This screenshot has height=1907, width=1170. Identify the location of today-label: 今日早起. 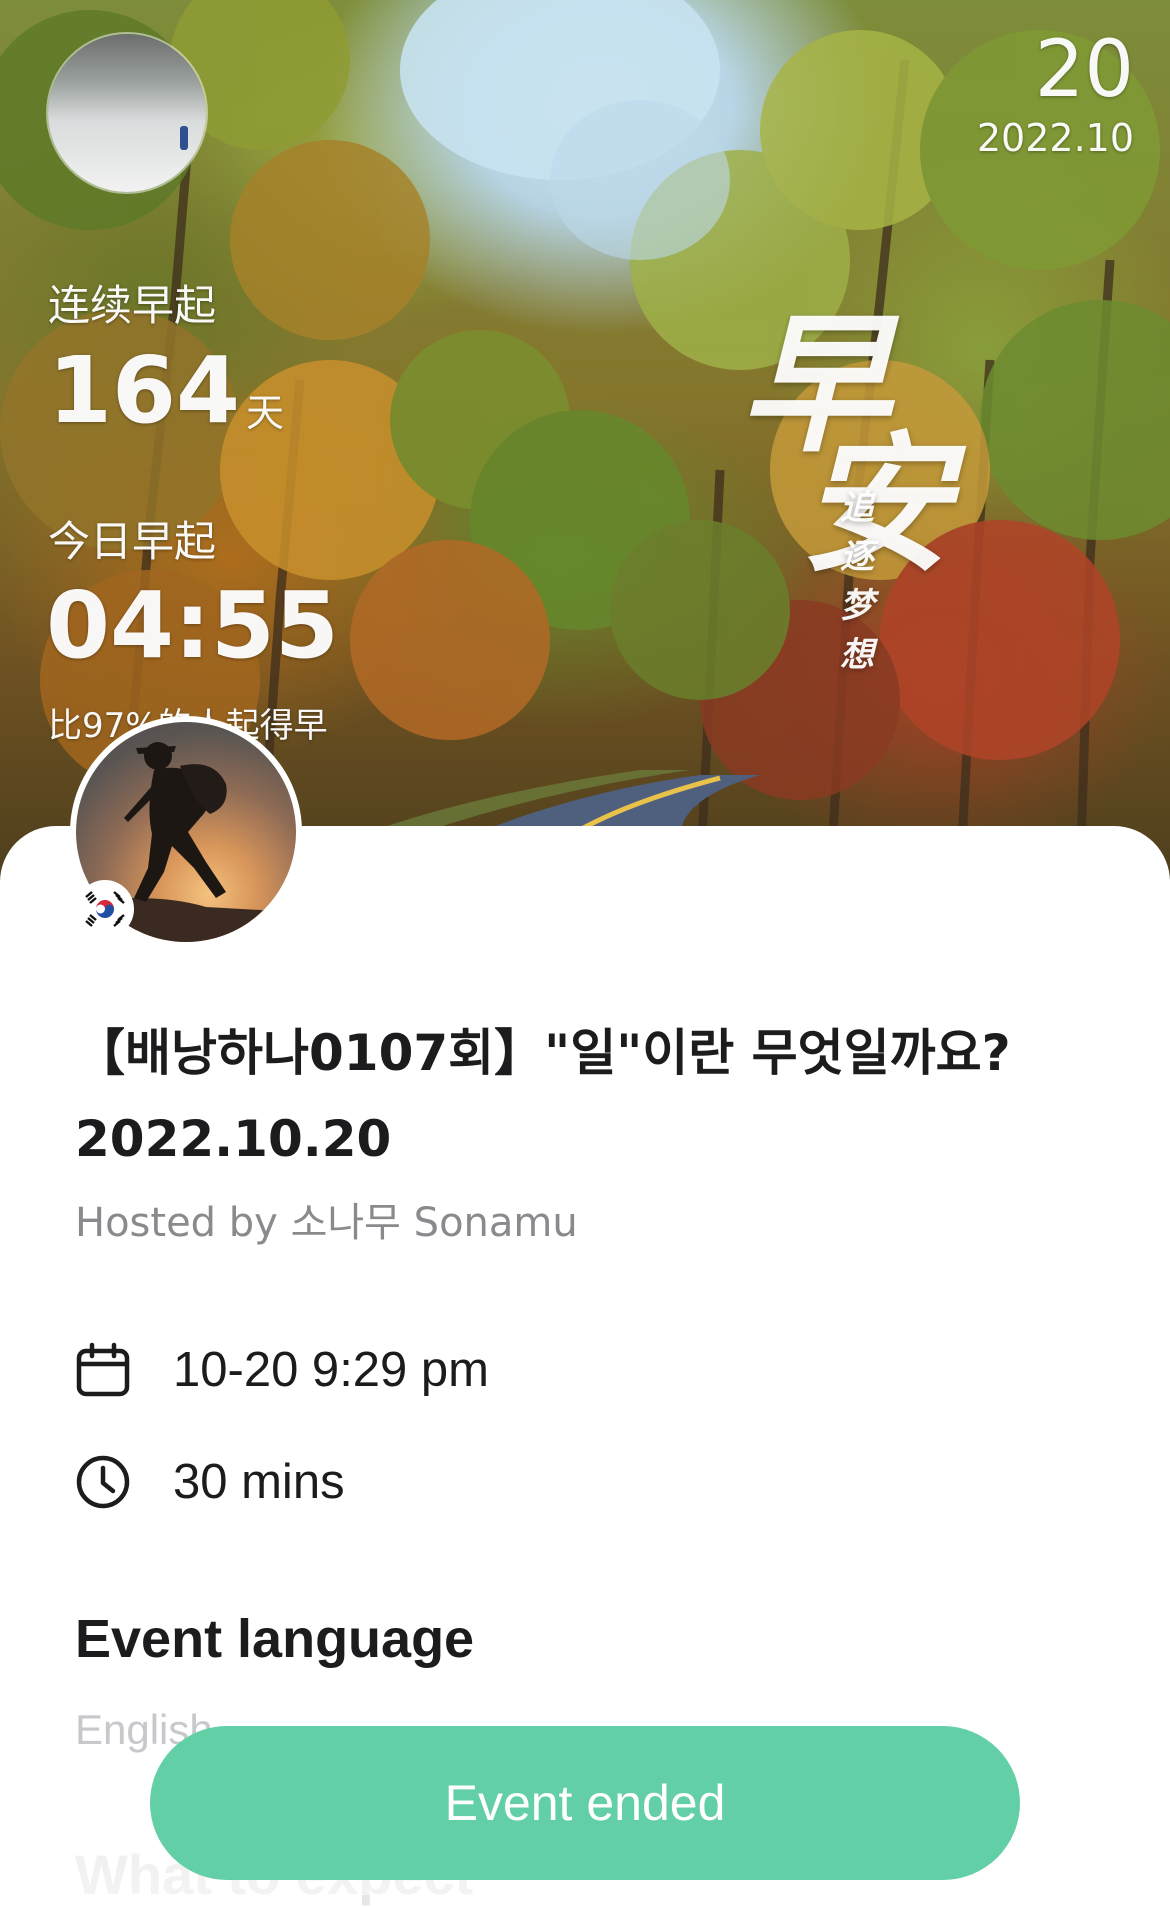
(132, 541).